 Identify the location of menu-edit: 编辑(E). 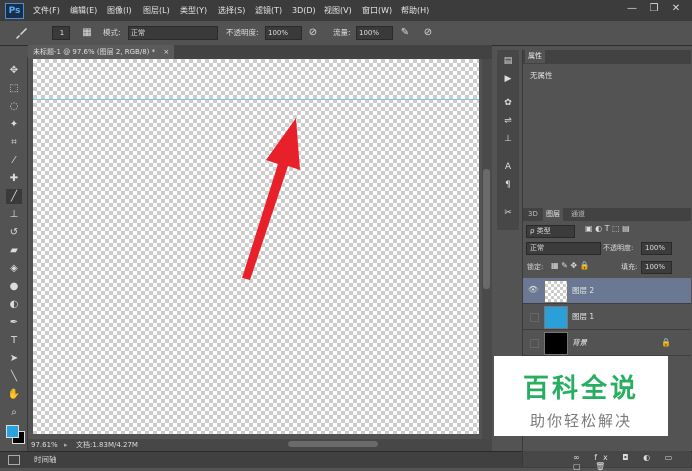
(83, 10).